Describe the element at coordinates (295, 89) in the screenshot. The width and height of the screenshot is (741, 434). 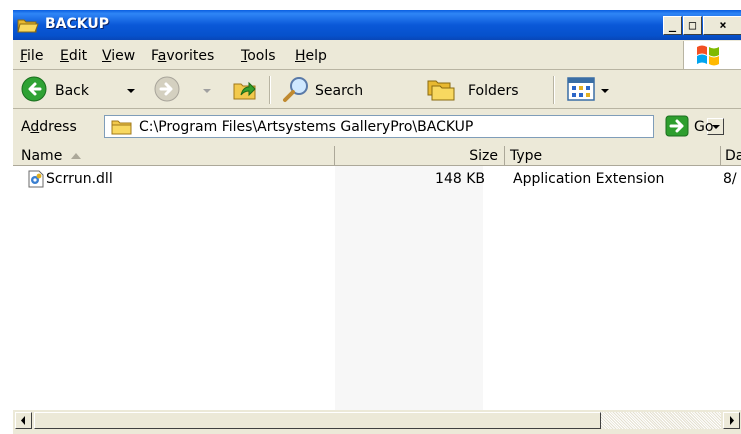
I see `search-icon` at that location.